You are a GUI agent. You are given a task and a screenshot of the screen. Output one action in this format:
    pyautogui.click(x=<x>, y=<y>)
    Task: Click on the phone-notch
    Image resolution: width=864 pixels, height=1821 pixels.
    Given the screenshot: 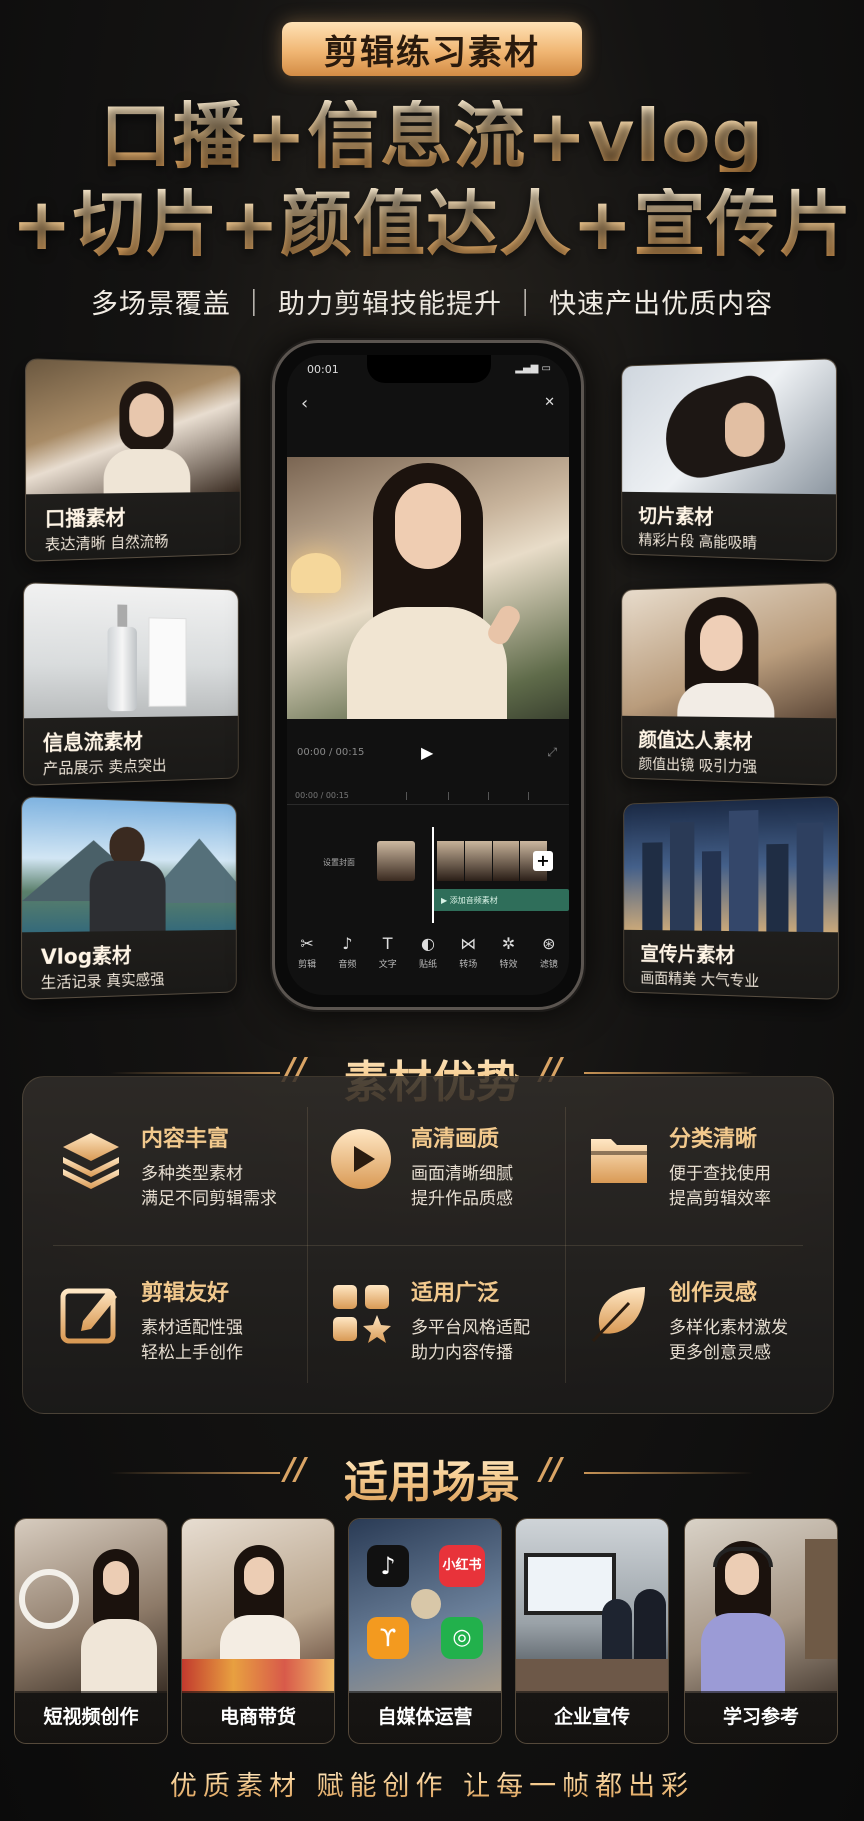 What is the action you would take?
    pyautogui.click(x=429, y=369)
    